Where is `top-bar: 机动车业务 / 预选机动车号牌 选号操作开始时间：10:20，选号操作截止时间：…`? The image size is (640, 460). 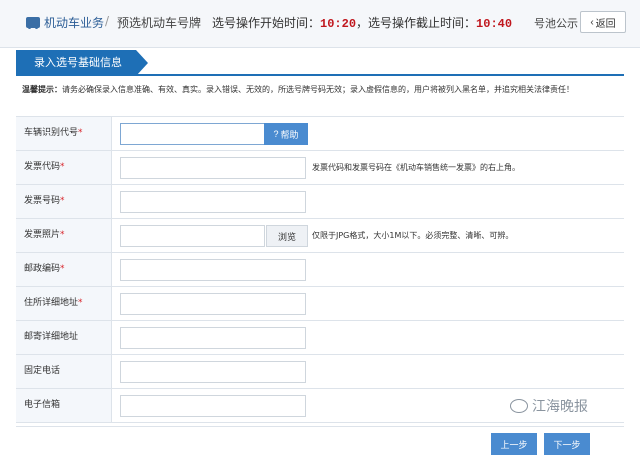
top-bar: 机动车业务 / 预选机动车号牌 选号操作开始时间：10:20，选号操作截止时间：… is located at coordinates (320, 24).